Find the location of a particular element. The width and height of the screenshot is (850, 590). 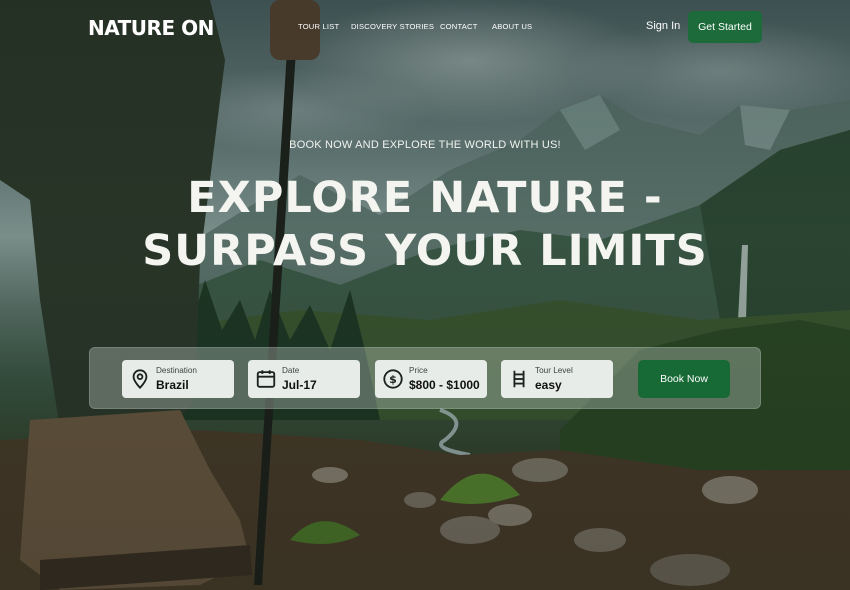

map-pin-icon is located at coordinates (140, 379).